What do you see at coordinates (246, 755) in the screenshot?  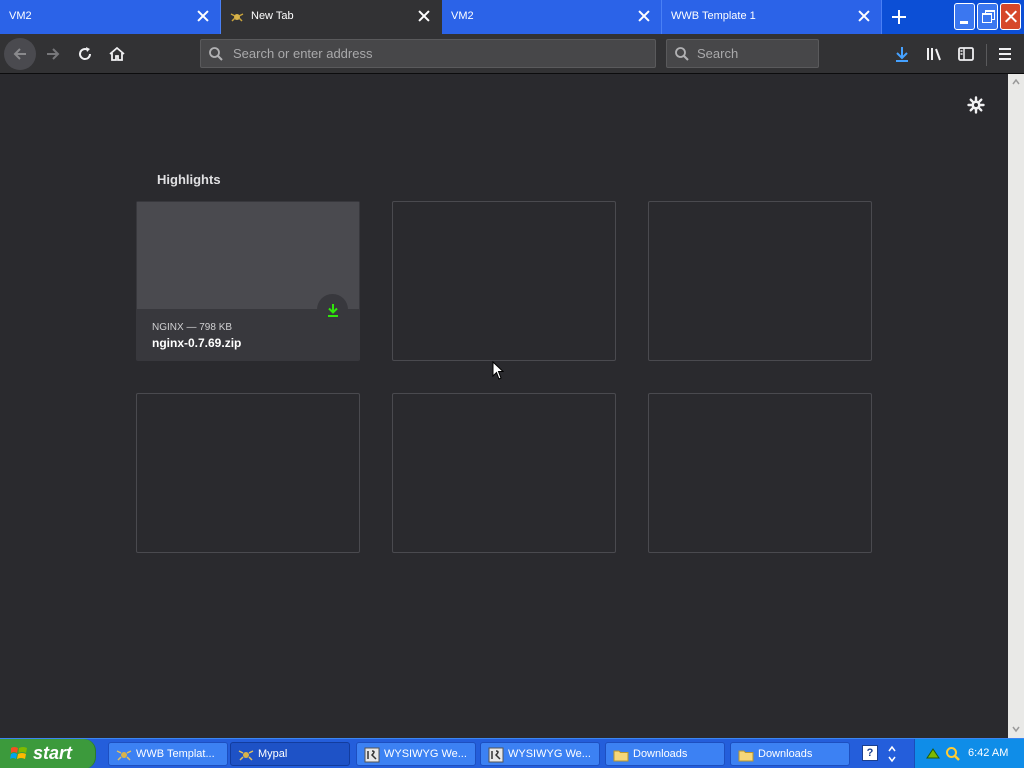 I see `mypal-icon` at bounding box center [246, 755].